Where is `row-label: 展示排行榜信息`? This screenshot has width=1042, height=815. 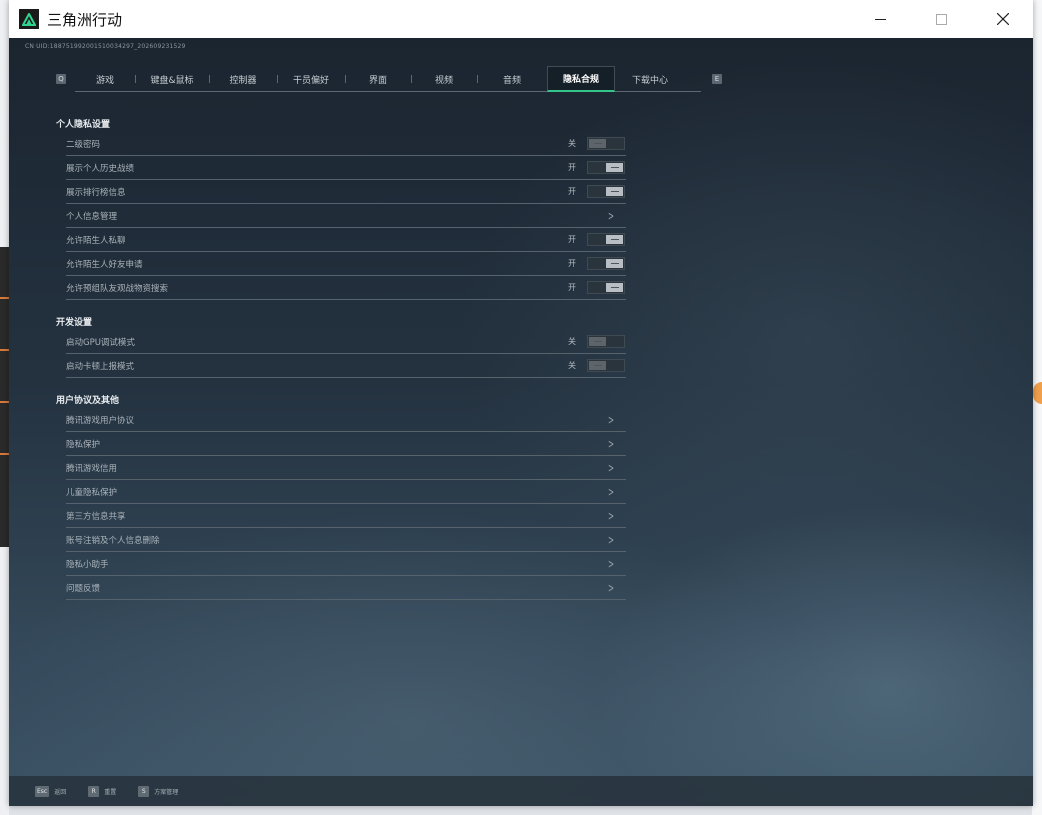 row-label: 展示排行榜信息 is located at coordinates (96, 192).